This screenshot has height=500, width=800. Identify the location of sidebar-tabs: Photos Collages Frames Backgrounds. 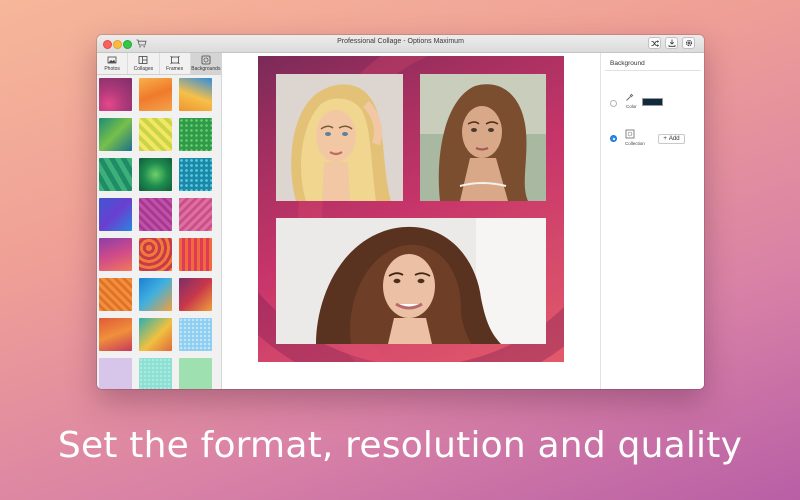
(159, 64).